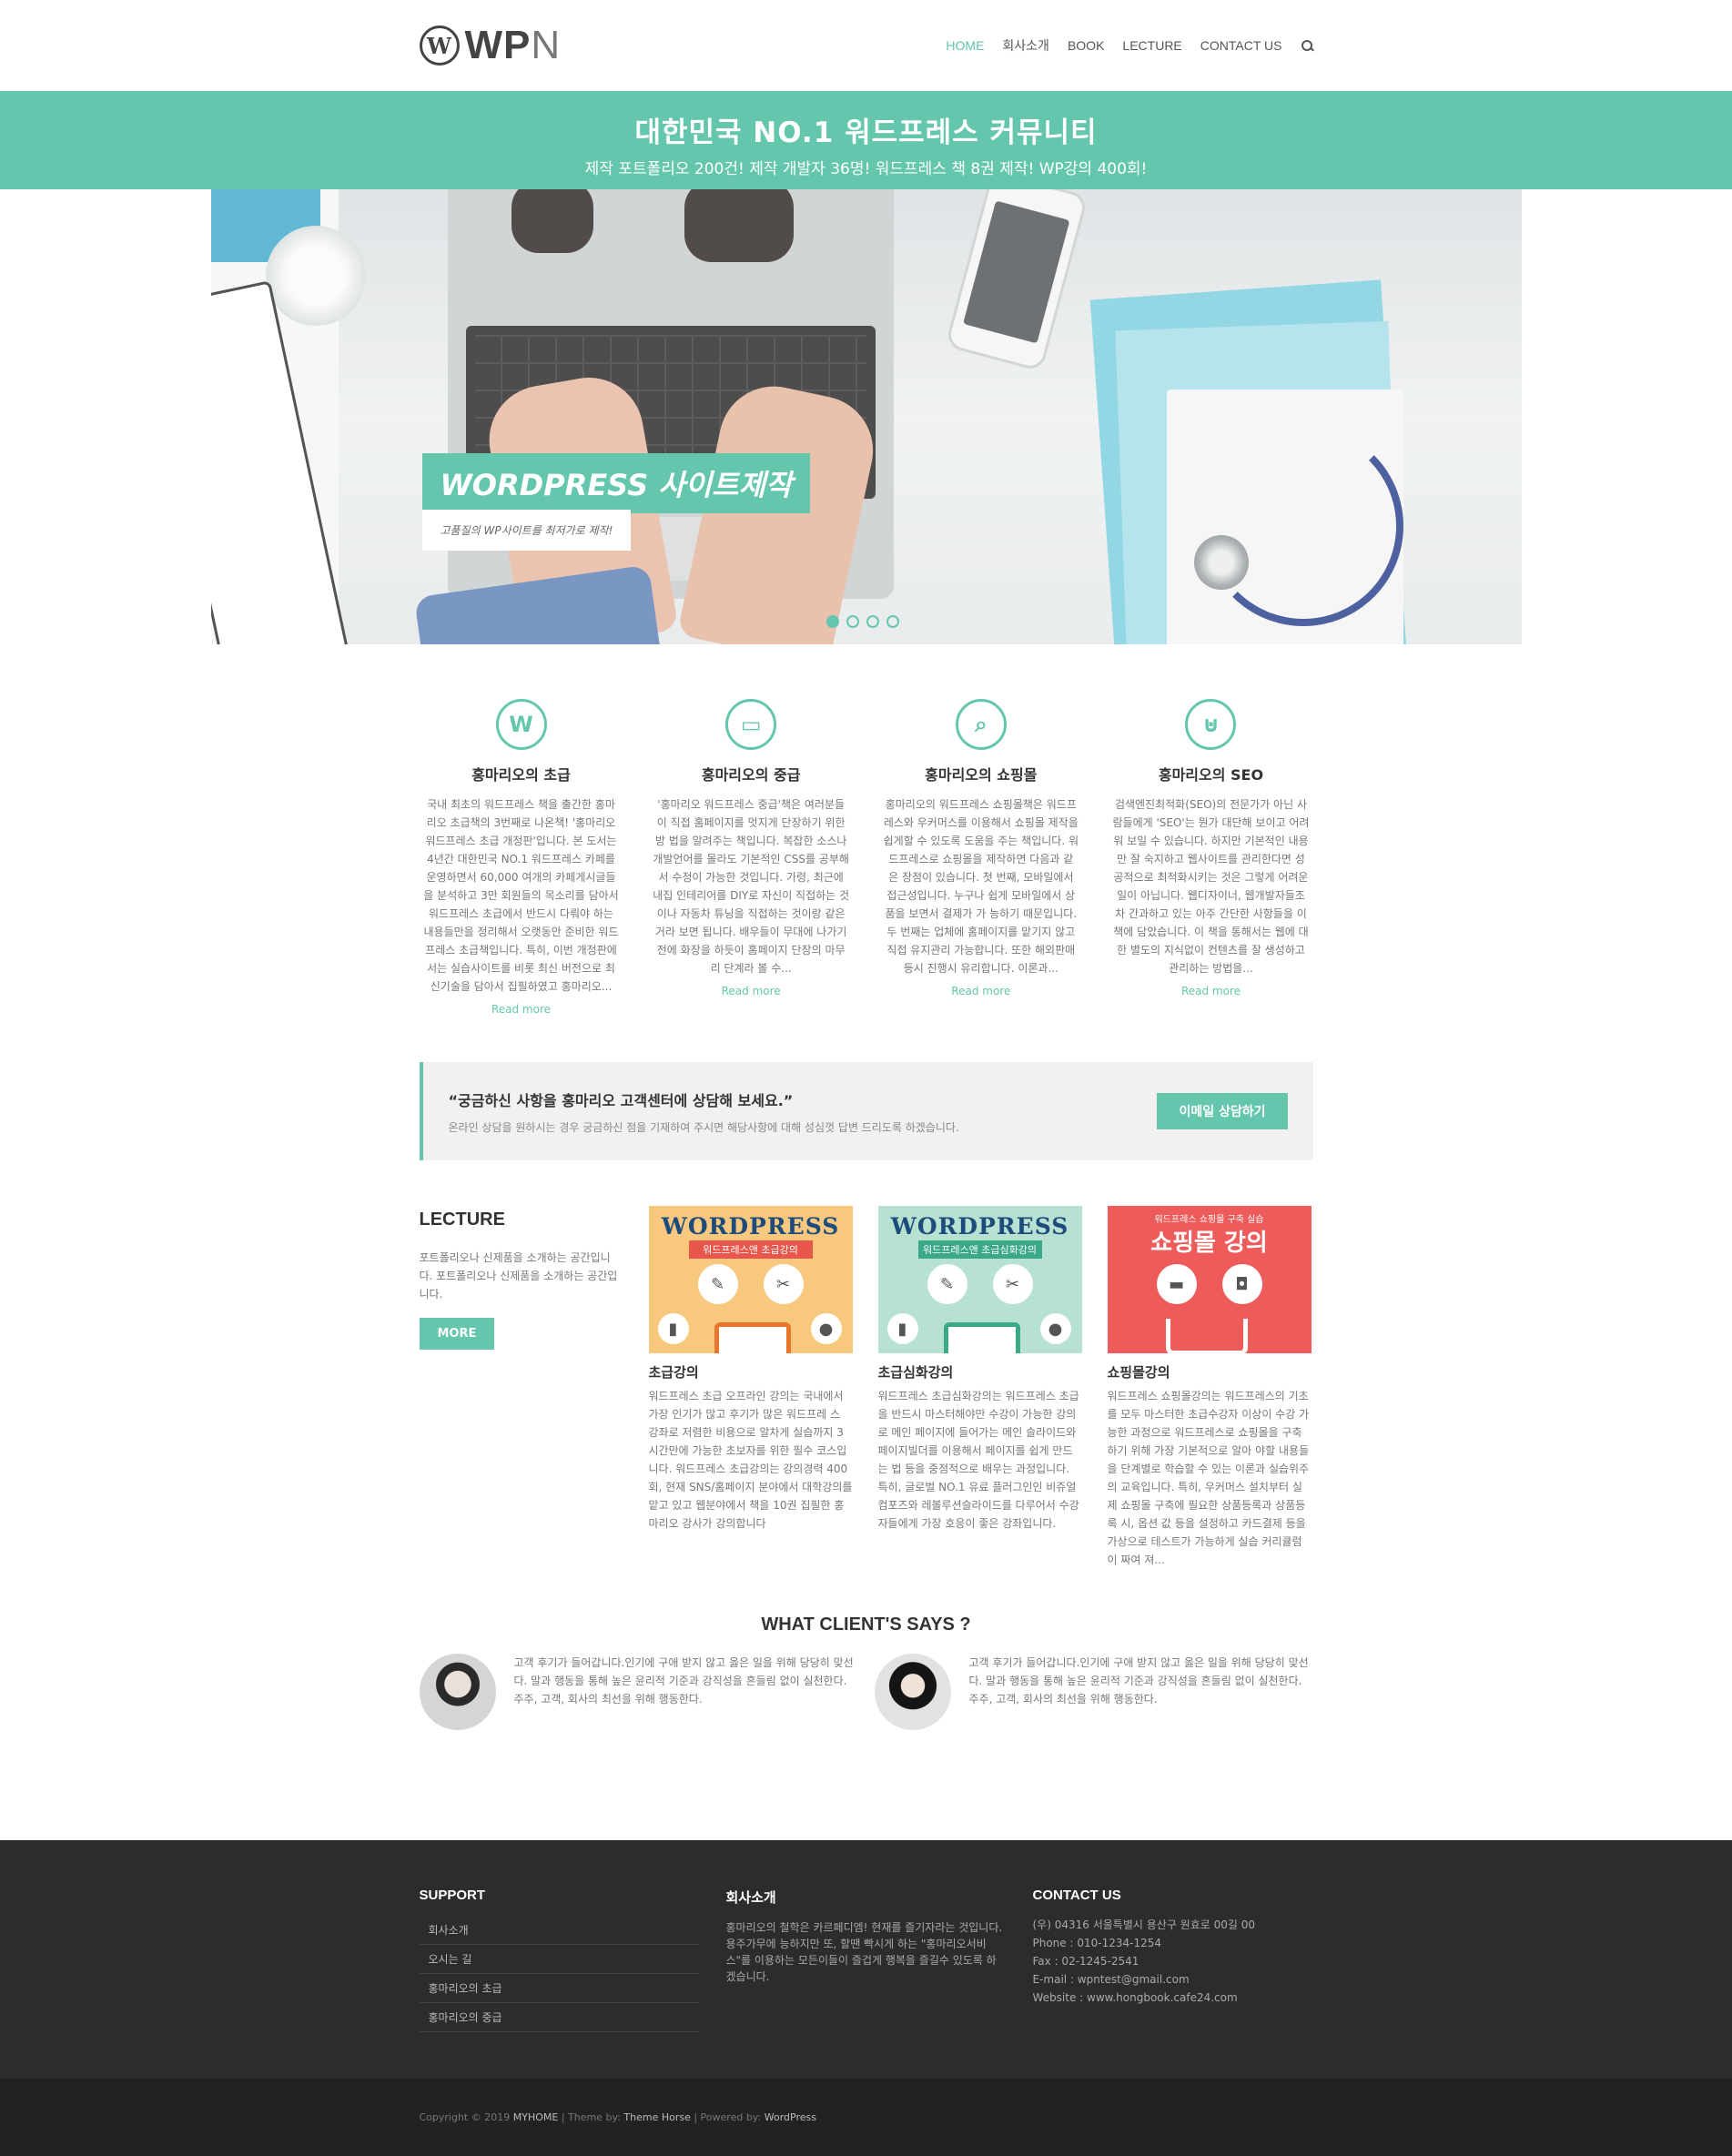 Image resolution: width=1732 pixels, height=2156 pixels. What do you see at coordinates (559, 1931) in the screenshot?
I see `footer-link: 회사소개` at bounding box center [559, 1931].